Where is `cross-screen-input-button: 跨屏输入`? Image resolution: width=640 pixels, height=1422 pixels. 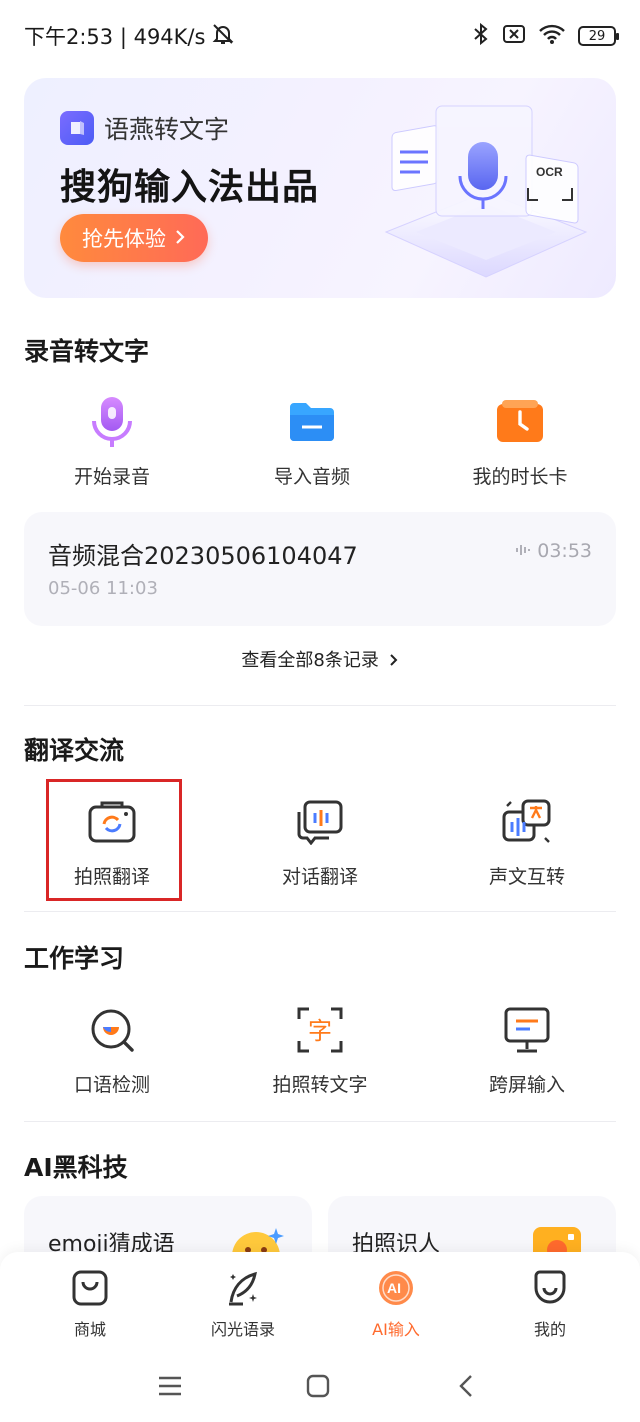 cross-screen-input-button: 跨屏输入 is located at coordinates (527, 1057).